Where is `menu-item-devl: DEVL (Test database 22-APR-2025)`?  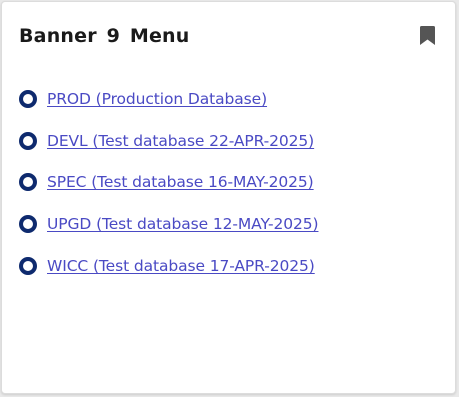
menu-item-devl: DEVL (Test database 22-APR-2025) is located at coordinates (168, 141).